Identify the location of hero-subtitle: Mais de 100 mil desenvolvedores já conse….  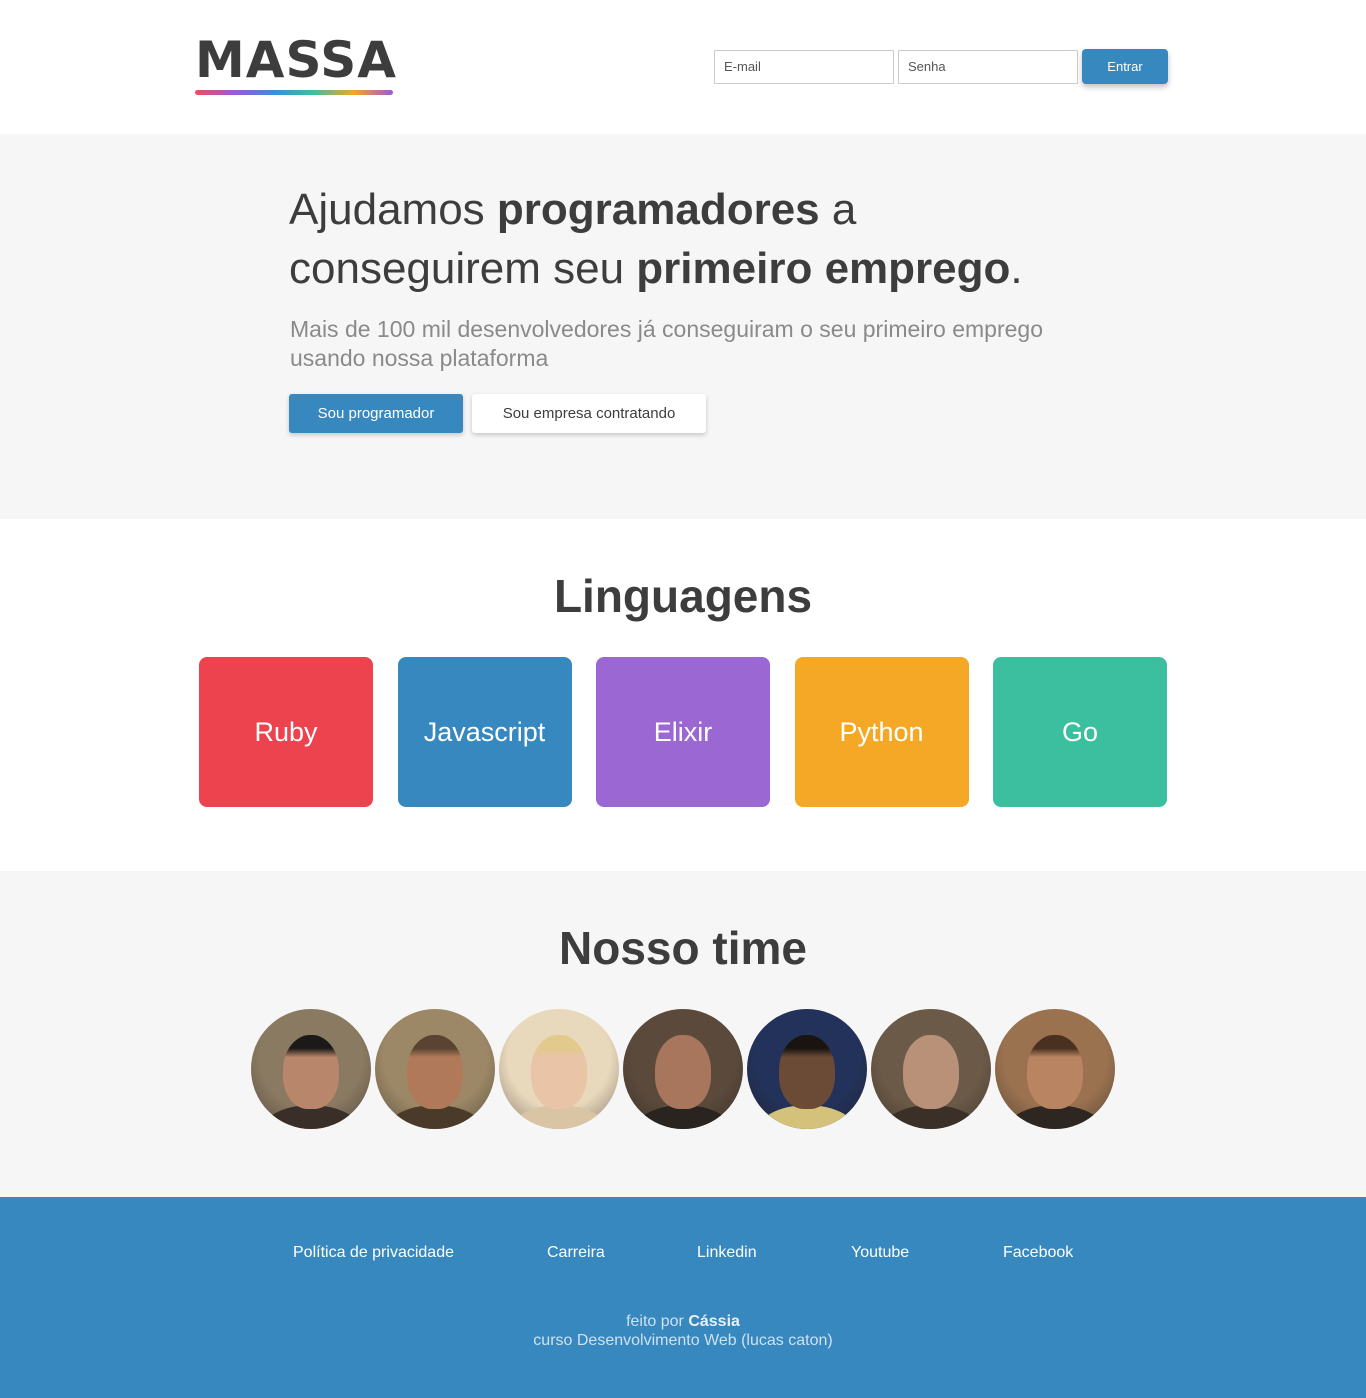
(666, 343).